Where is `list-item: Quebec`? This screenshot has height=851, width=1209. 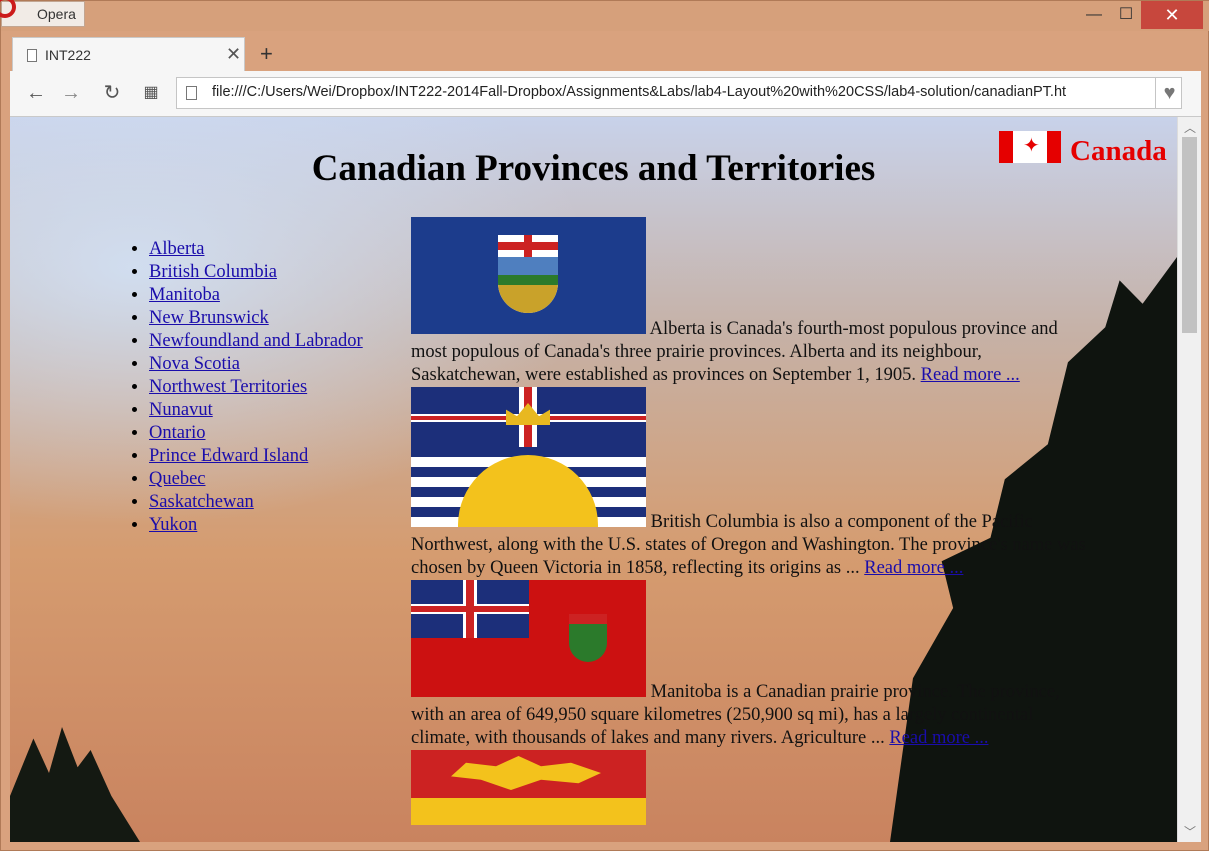 list-item: Quebec is located at coordinates (256, 479).